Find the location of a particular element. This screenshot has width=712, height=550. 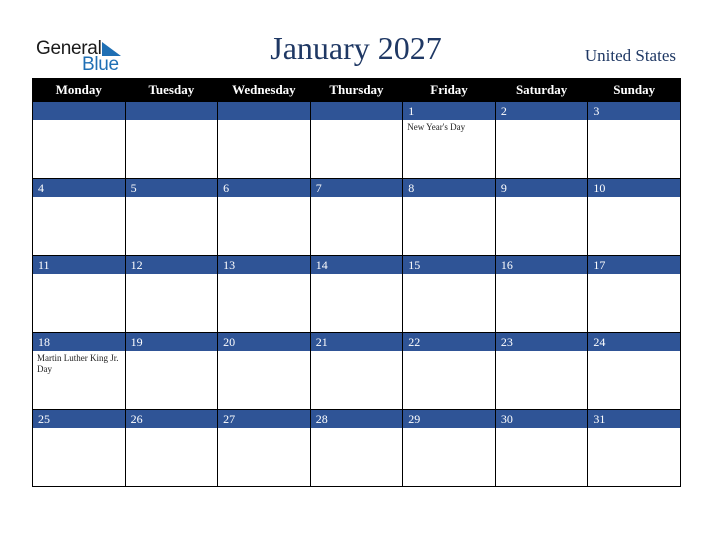

day-cell: 25 is located at coordinates (79, 448).